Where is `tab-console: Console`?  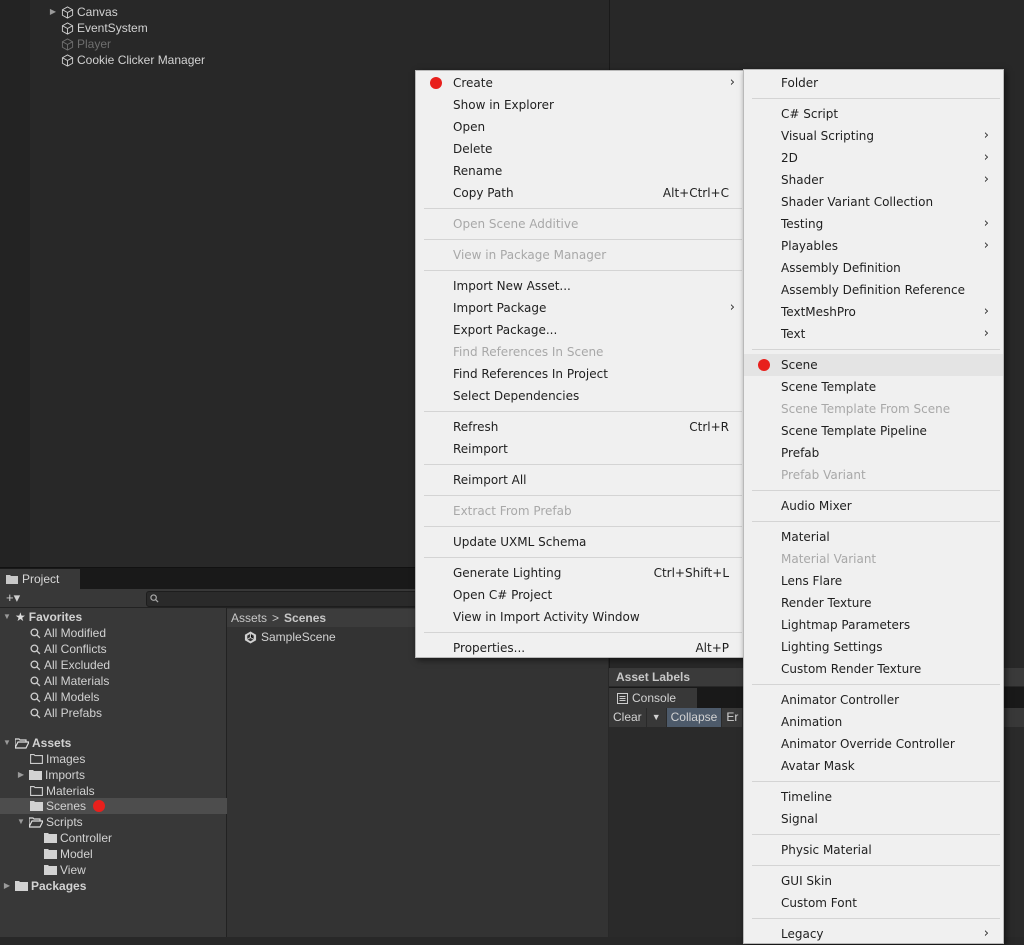 tab-console: Console is located at coordinates (653, 698).